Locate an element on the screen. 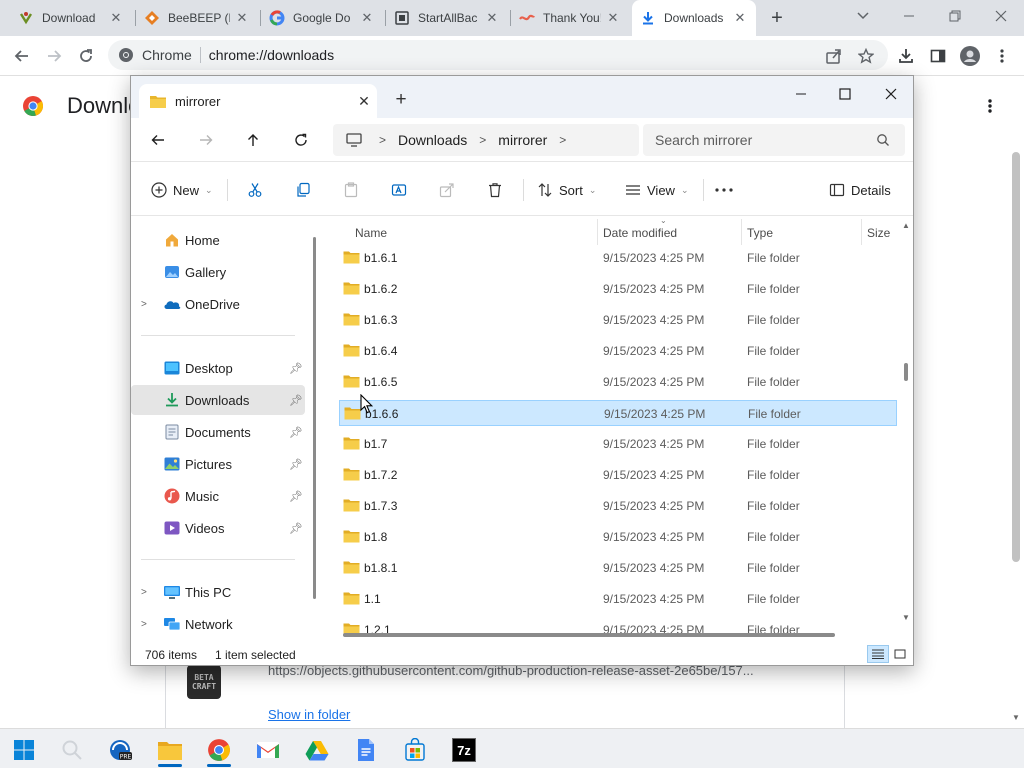 The width and height of the screenshot is (1024, 768). close-window-button is located at coordinates (1001, 16).